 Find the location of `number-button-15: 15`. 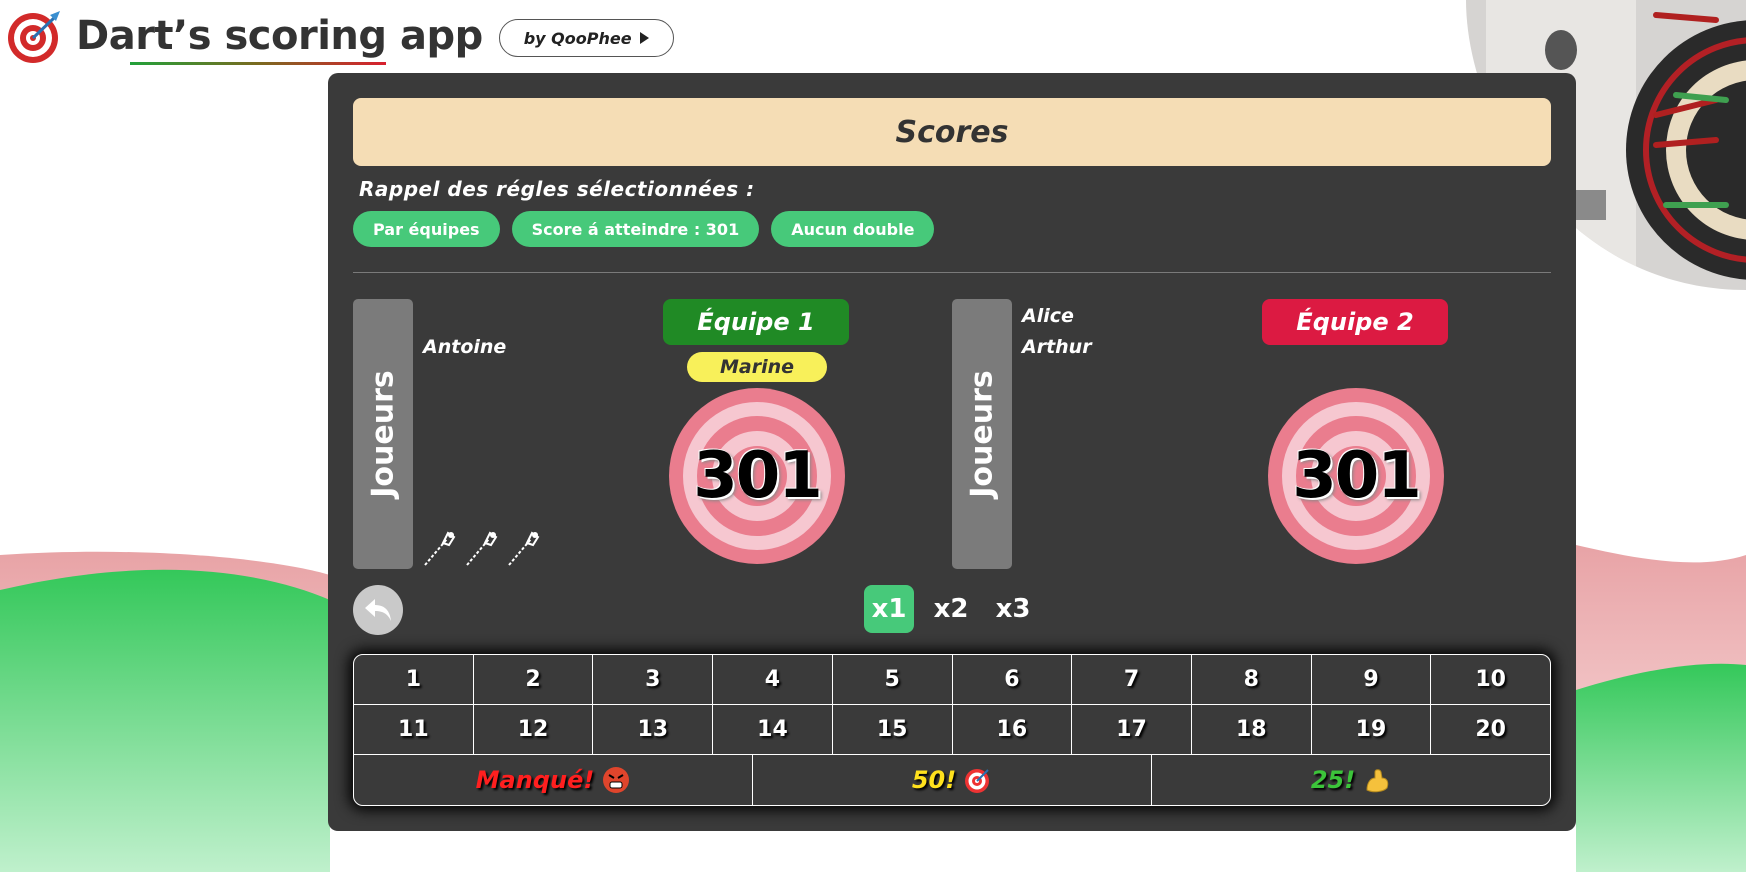

number-button-15: 15 is located at coordinates (892, 730).